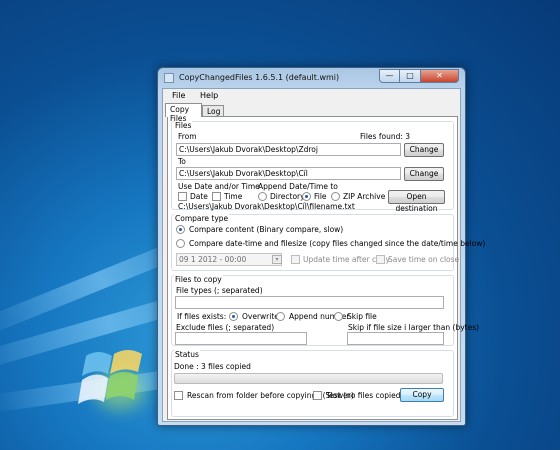 Image resolution: width=560 pixels, height=450 pixels. Describe the element at coordinates (320, 196) in the screenshot. I see `append-file-label: File` at that location.